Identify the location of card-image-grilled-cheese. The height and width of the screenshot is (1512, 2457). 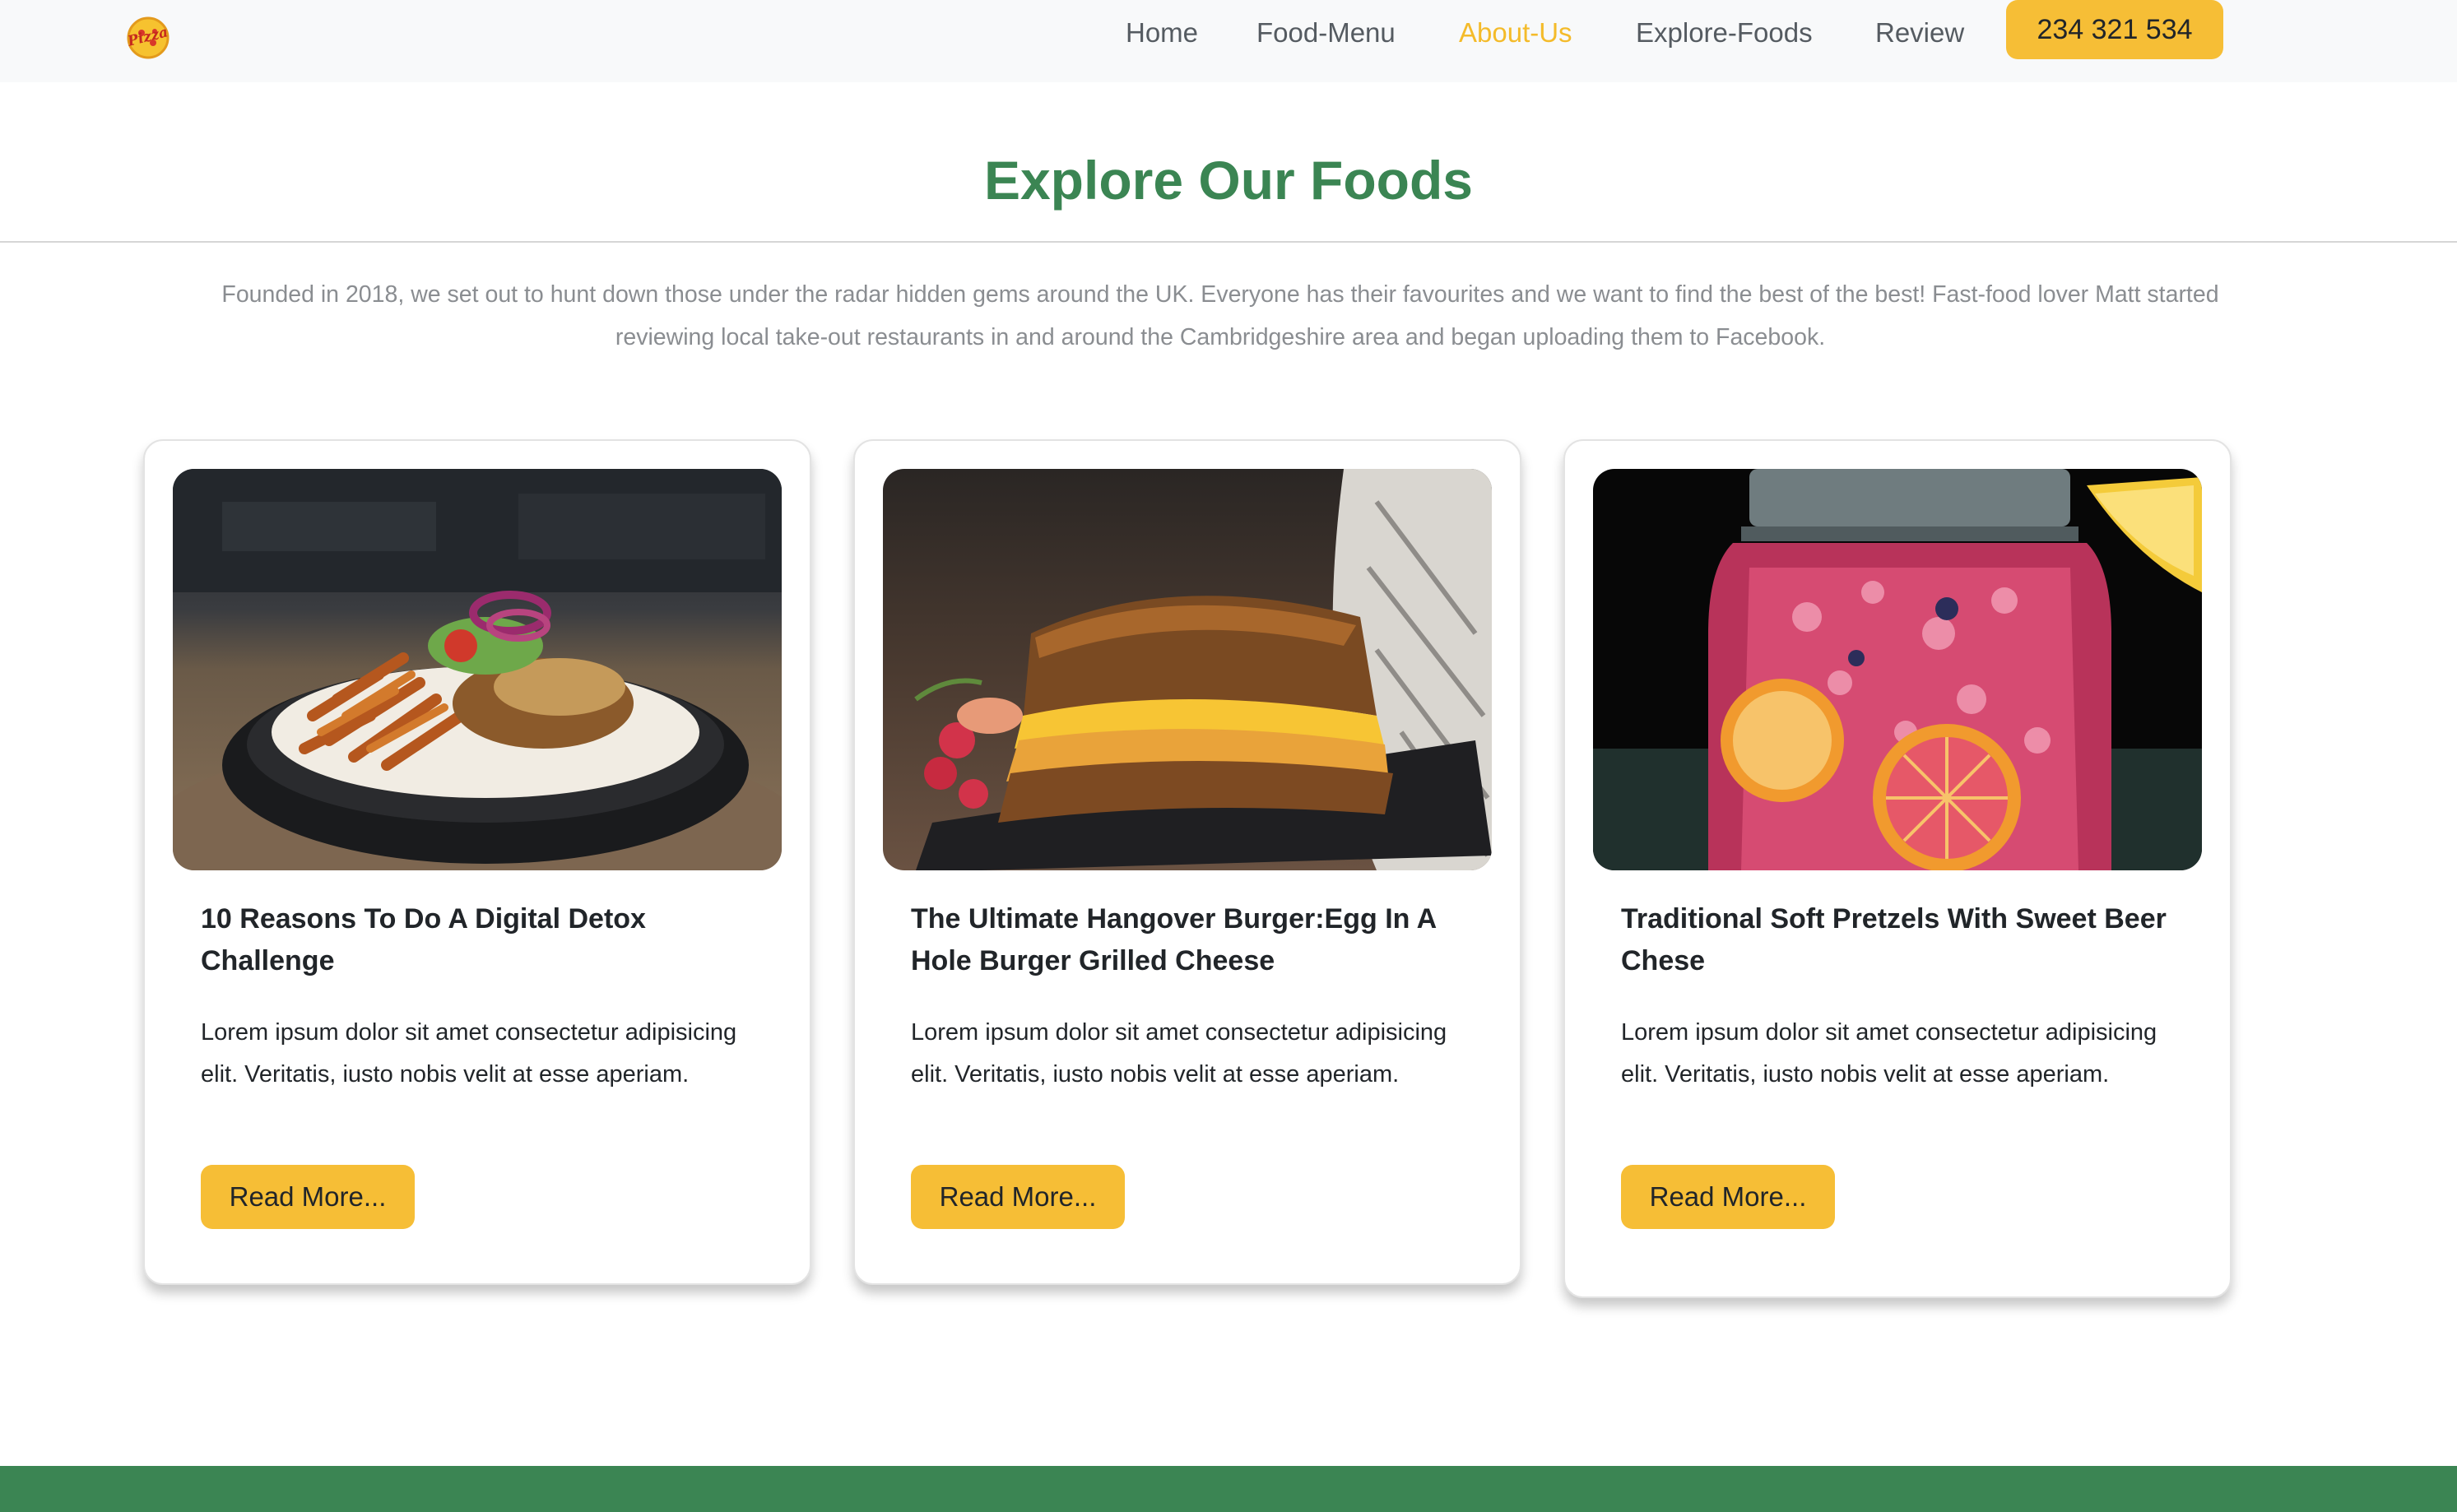
(1187, 669).